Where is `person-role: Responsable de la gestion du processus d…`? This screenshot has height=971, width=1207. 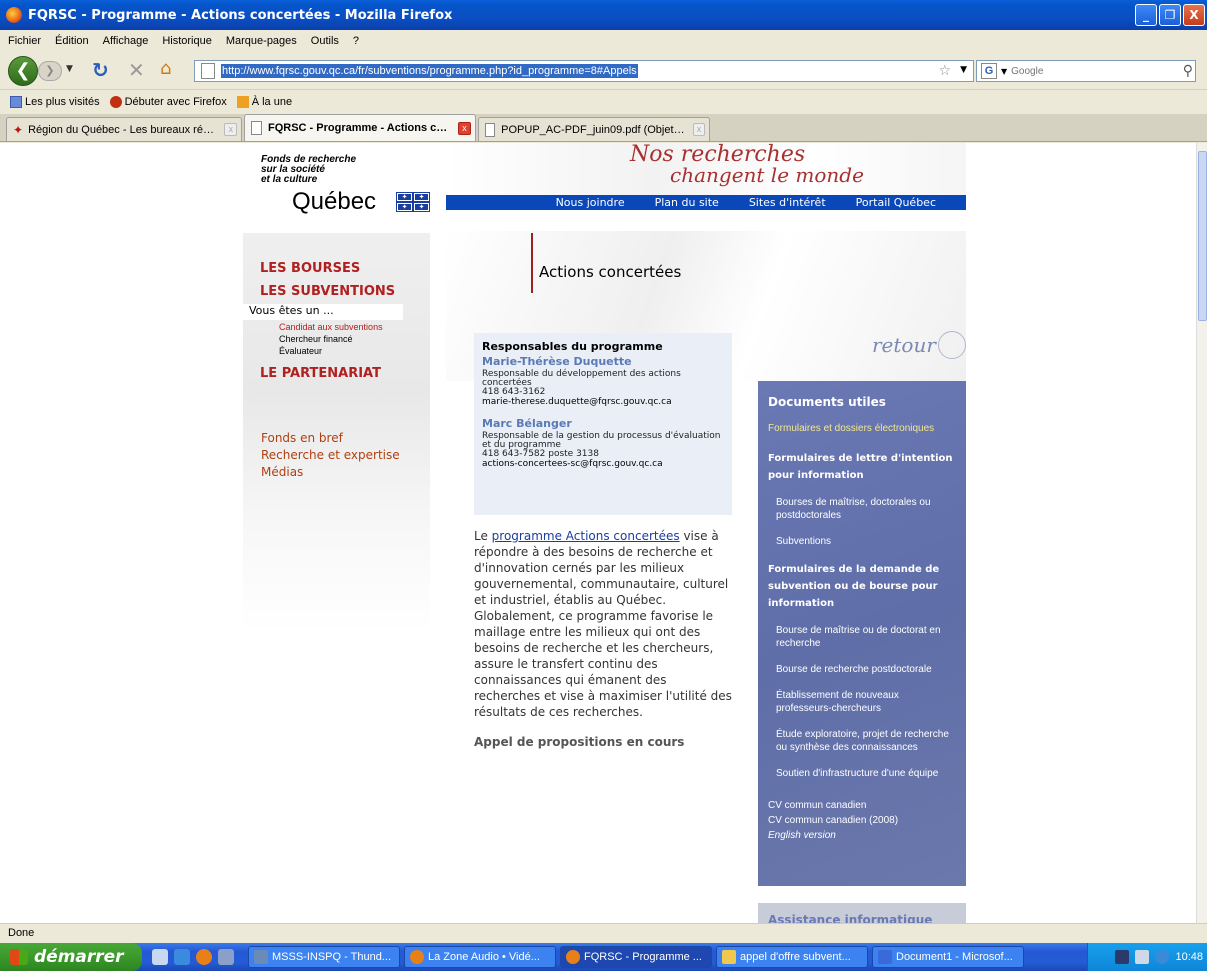 person-role: Responsable de la gestion du processus d… is located at coordinates (601, 440).